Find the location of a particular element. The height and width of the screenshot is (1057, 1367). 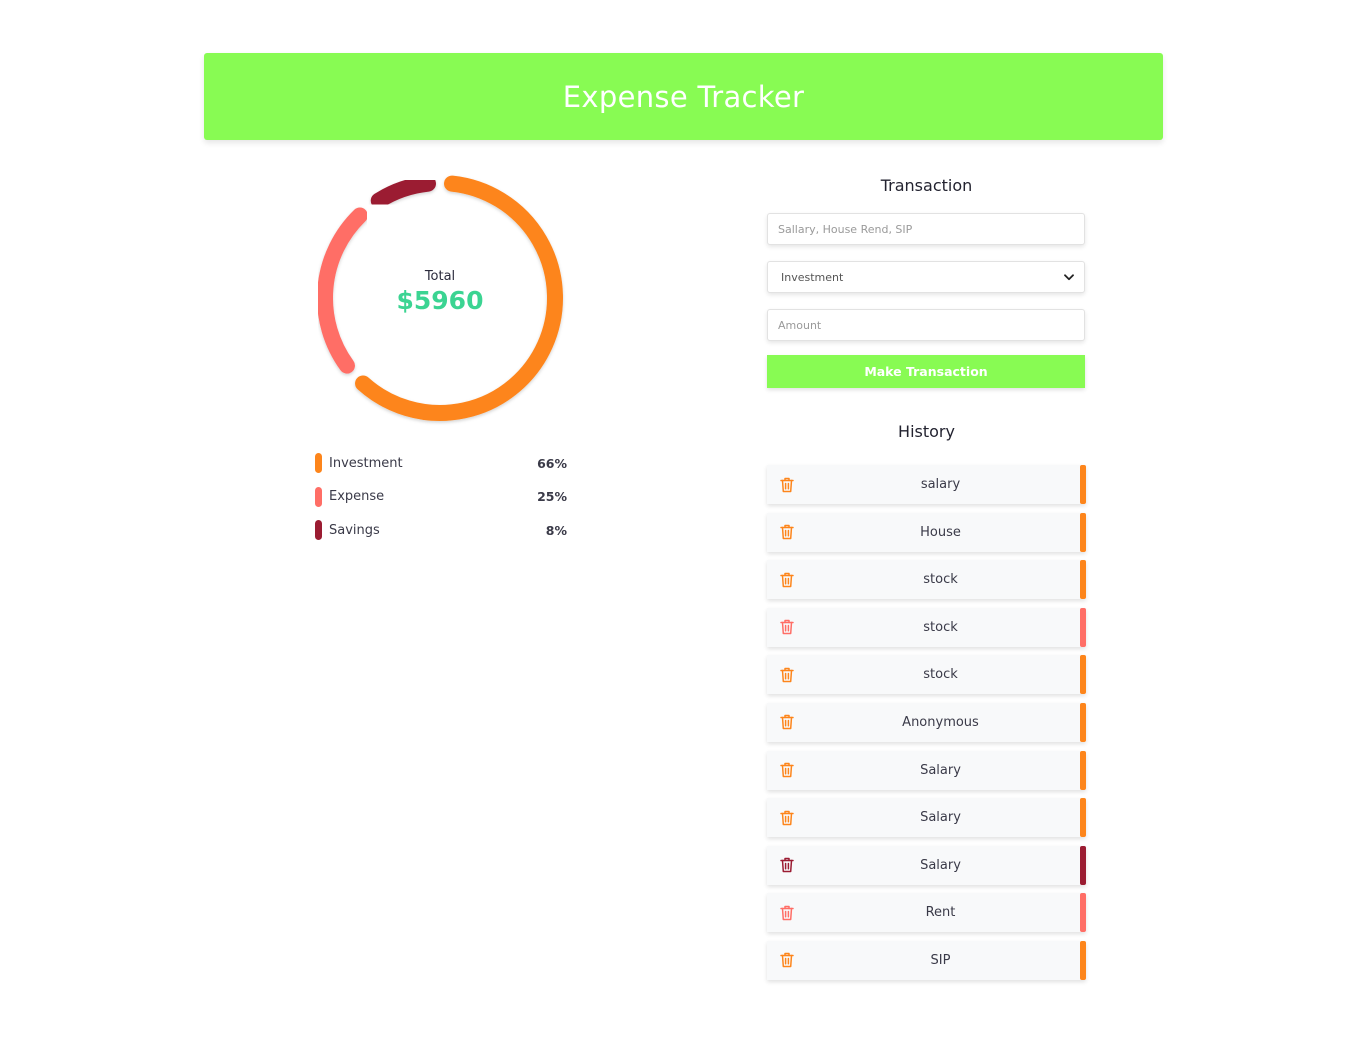

donut-center: Total $5960 is located at coordinates (440, 298).